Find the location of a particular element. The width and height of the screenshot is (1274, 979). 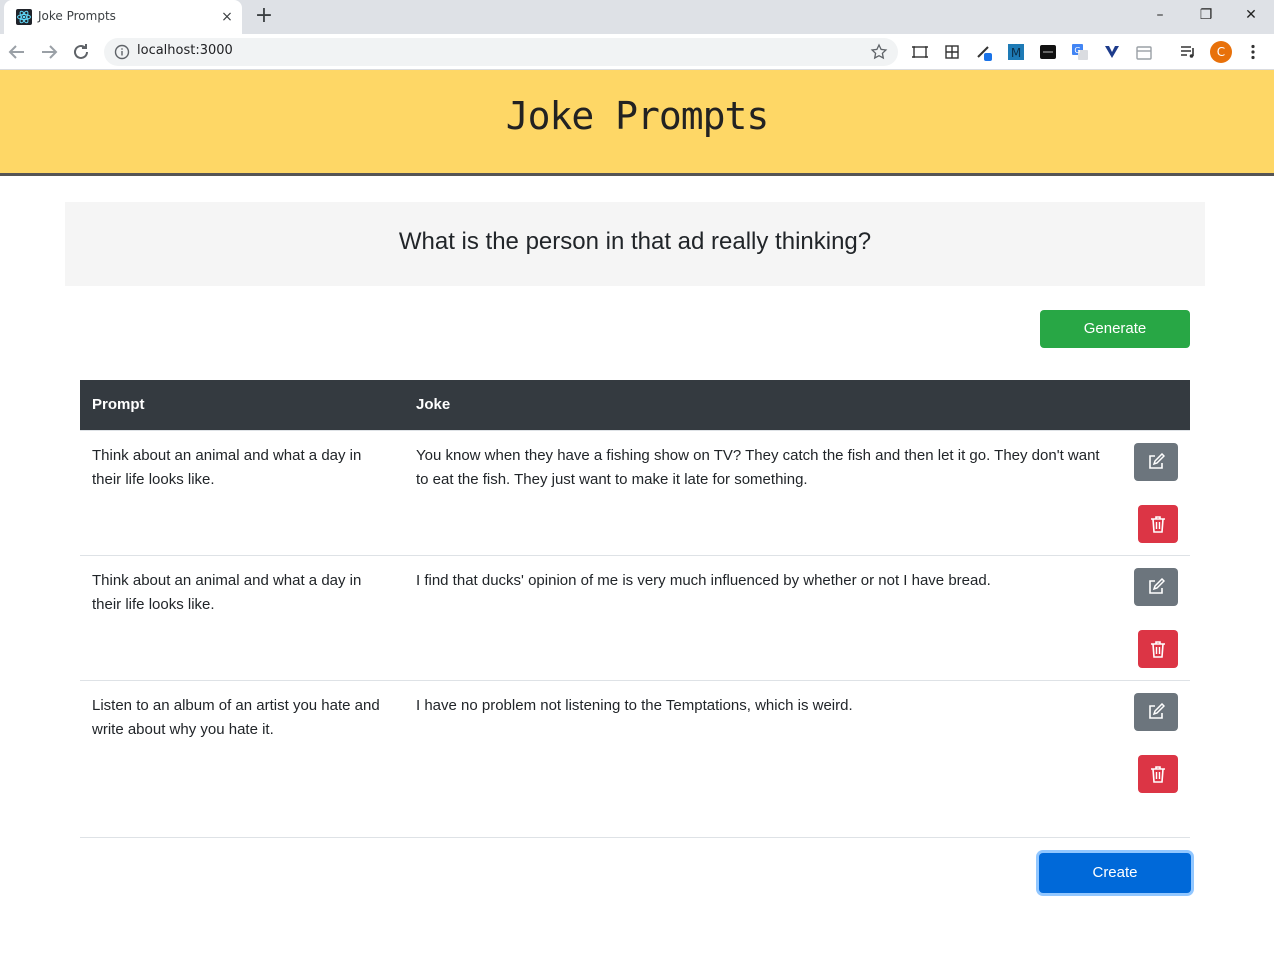

reload-icon is located at coordinates (81, 52).